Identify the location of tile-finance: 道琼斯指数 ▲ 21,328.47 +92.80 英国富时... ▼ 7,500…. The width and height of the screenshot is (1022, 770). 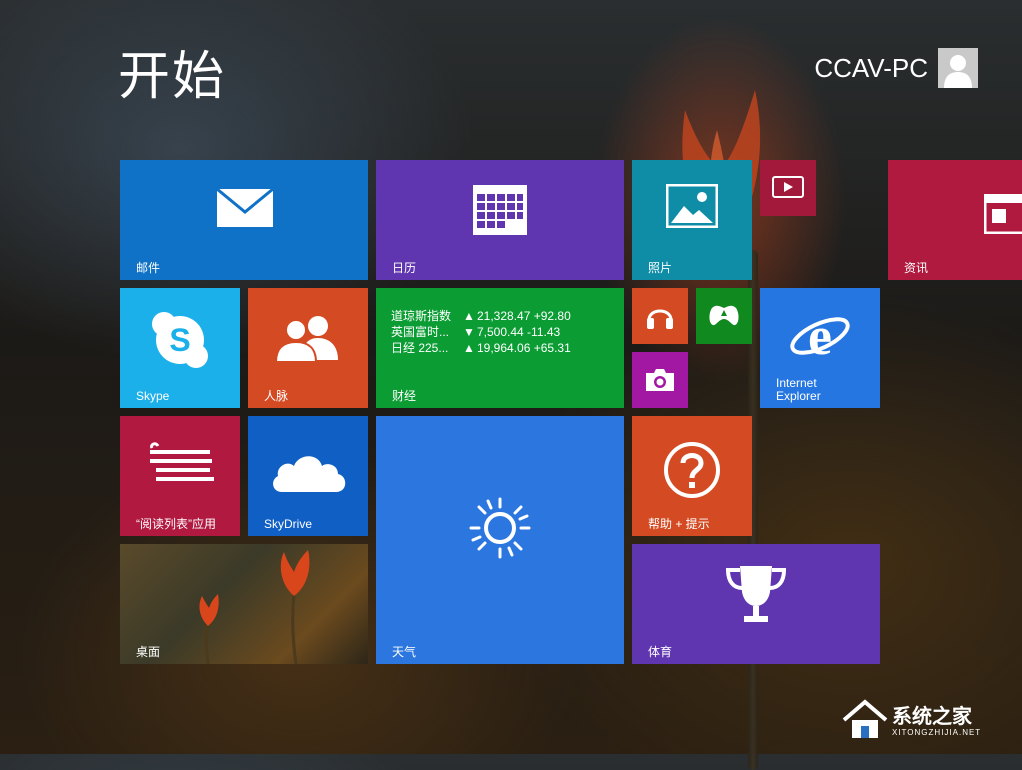
(500, 348).